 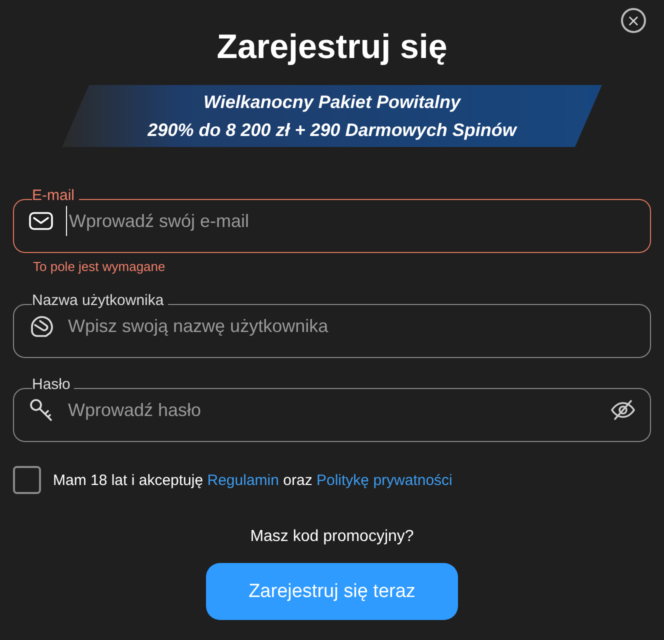 I want to click on eye-slash-icon, so click(x=623, y=410).